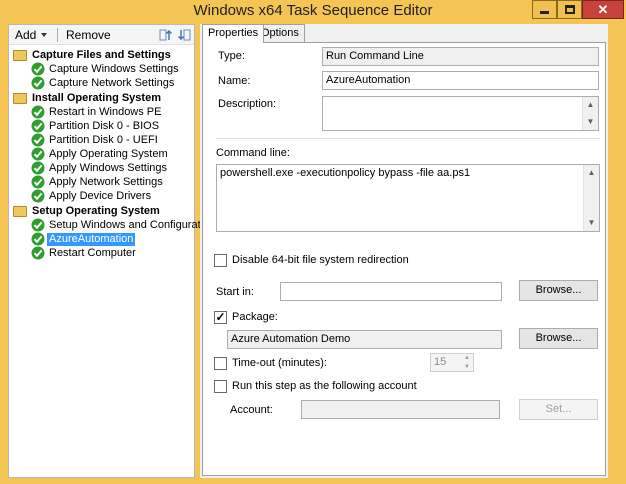 Image resolution: width=626 pixels, height=484 pixels. I want to click on close-icon: ✕, so click(603, 9).